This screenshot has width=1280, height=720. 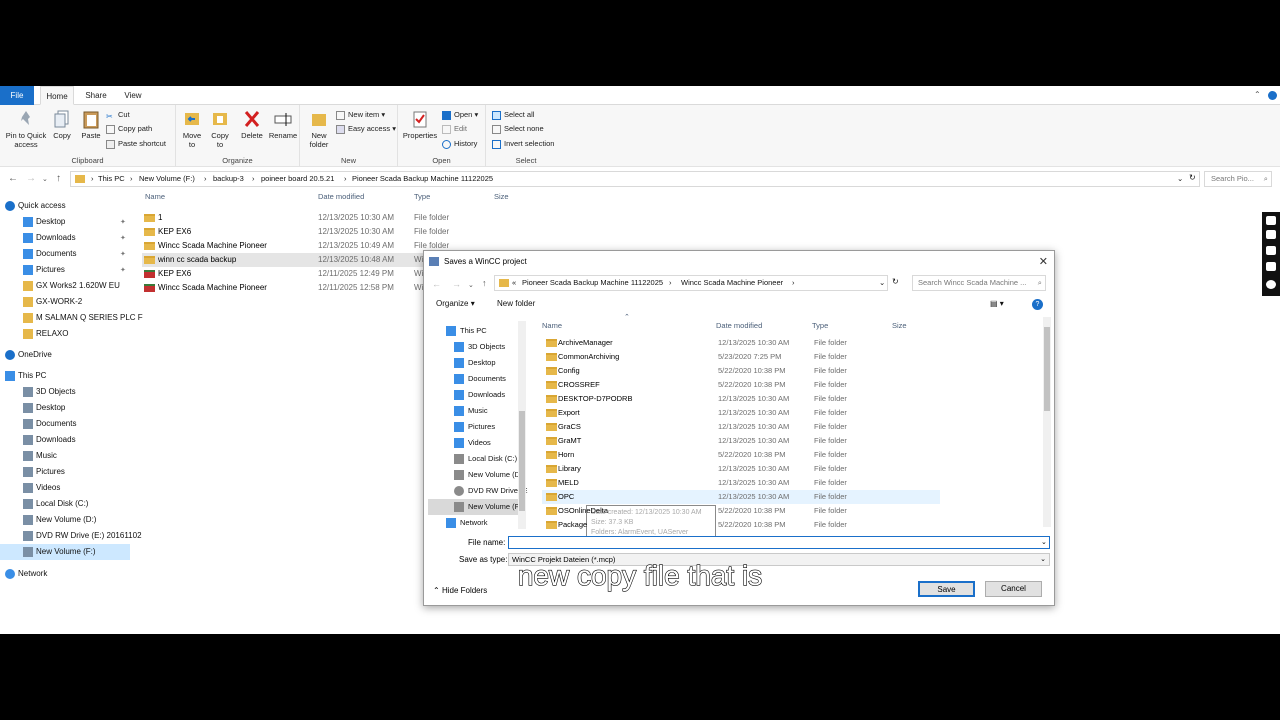 I want to click on nav-pc-item: New Volume (F:), so click(x=65, y=552).